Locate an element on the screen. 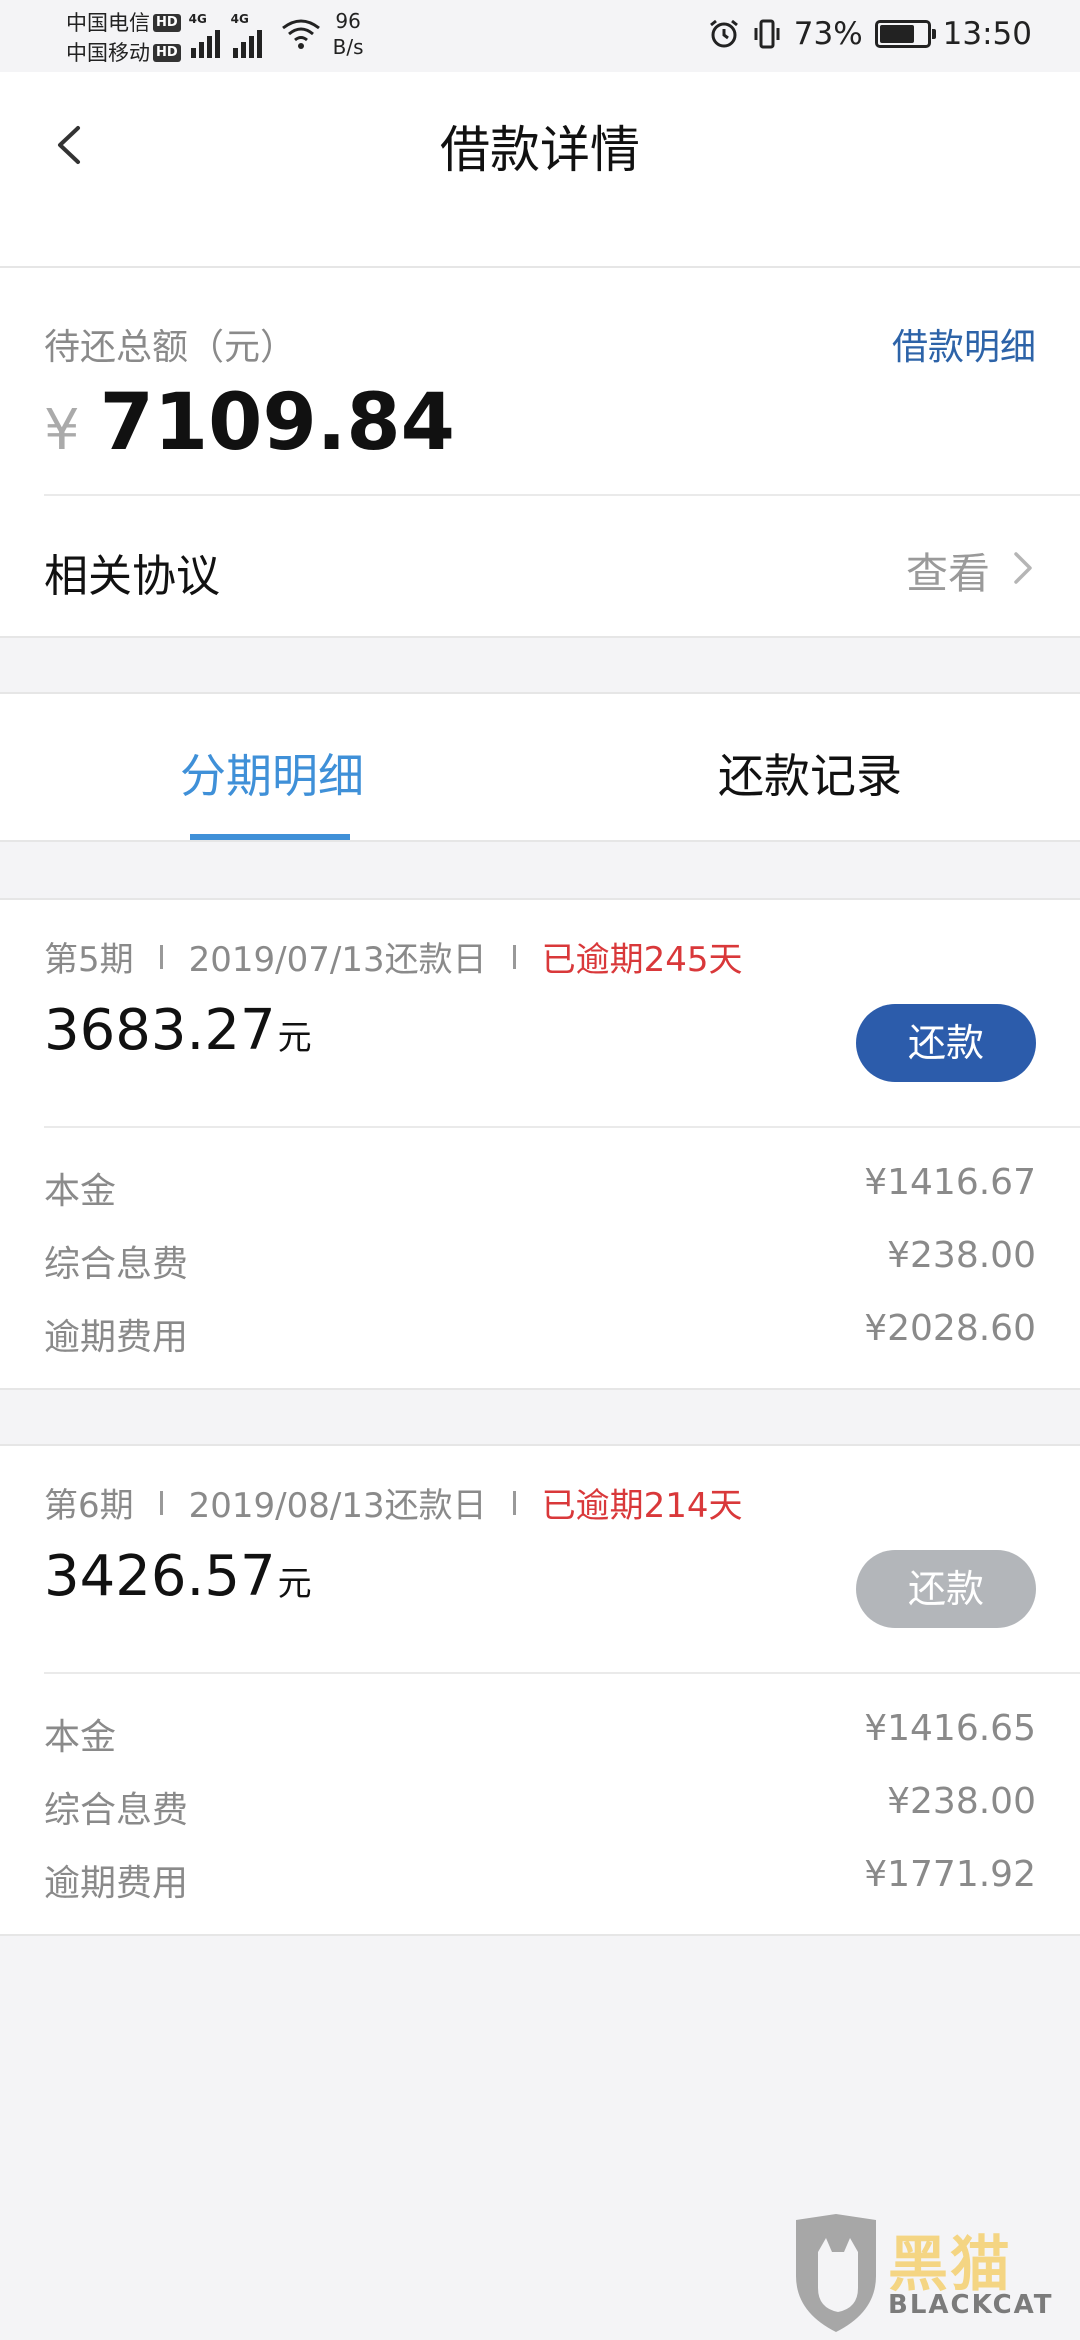  installment-header: 第6期 2019/08/13还款日 已逾期214天 is located at coordinates (393, 1502).